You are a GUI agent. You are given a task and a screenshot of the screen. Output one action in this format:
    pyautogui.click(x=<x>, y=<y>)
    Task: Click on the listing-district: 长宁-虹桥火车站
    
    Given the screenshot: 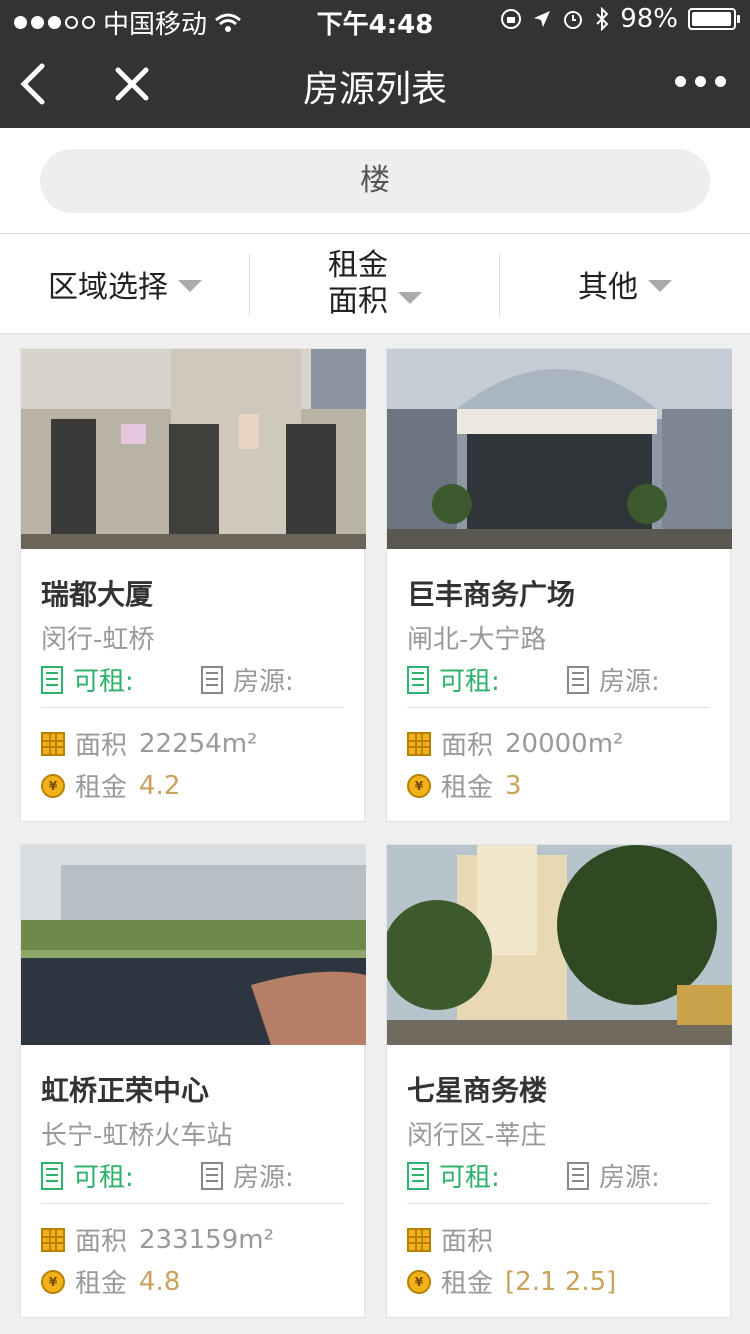 What is the action you would take?
    pyautogui.click(x=137, y=1136)
    